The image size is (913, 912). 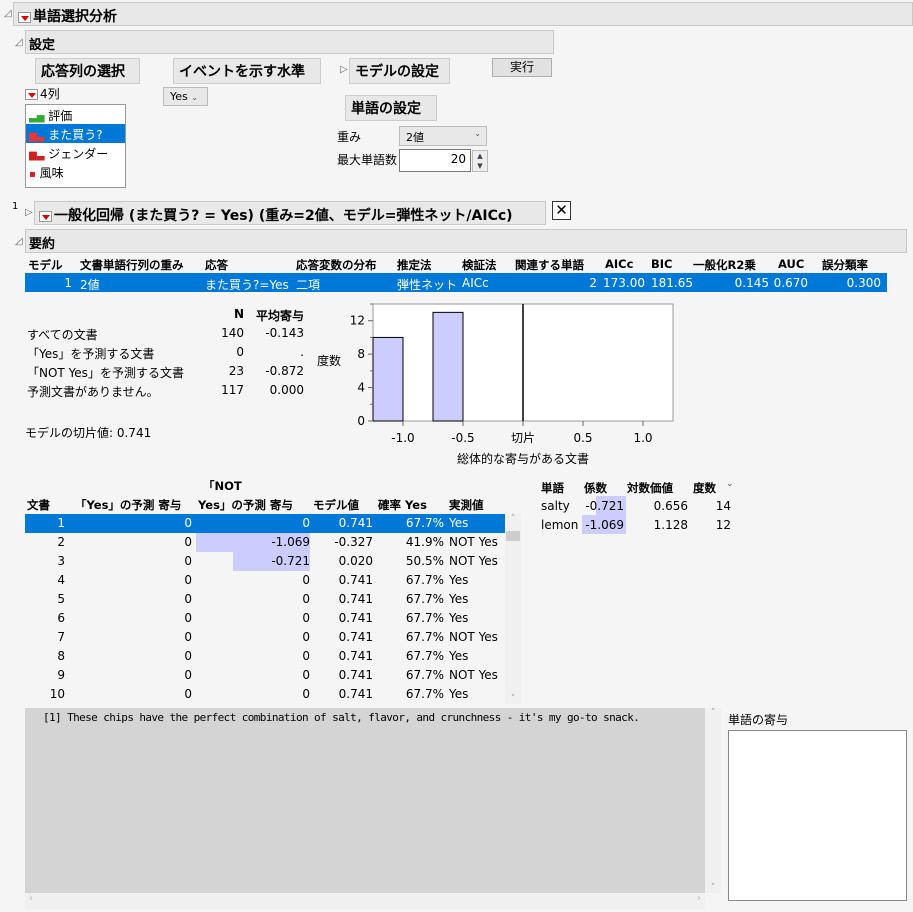 I want to click on x-tick-label: 1.0, so click(x=642, y=438).